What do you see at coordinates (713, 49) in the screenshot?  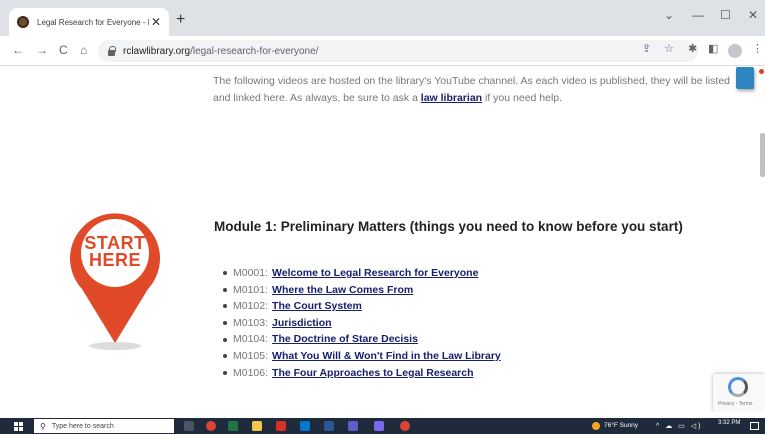 I see `side-panel-icon: ◧` at bounding box center [713, 49].